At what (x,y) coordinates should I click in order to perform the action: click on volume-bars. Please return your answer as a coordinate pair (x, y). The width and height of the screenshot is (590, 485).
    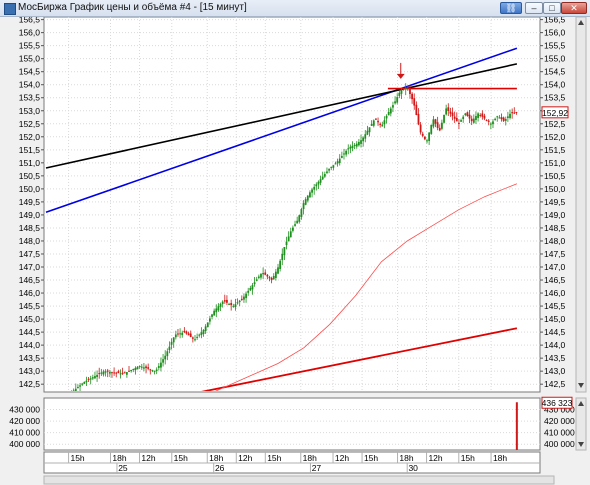
    Looking at the image, I should click on (516, 426).